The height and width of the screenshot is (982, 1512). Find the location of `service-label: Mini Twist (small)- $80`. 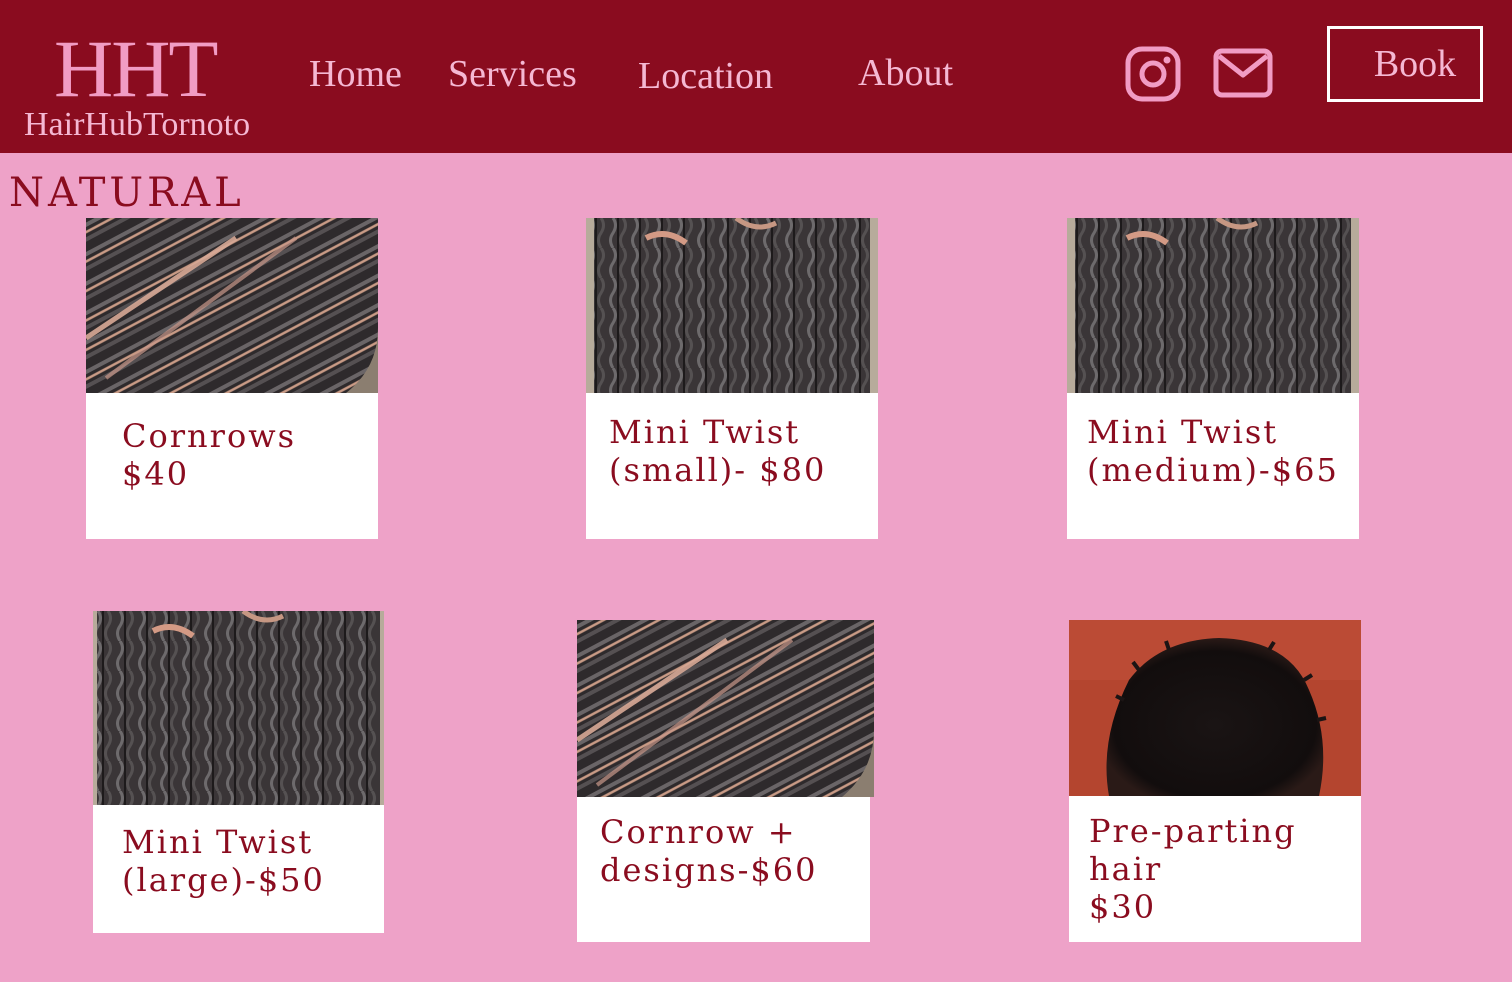

service-label: Mini Twist (small)- $80 is located at coordinates (718, 451).